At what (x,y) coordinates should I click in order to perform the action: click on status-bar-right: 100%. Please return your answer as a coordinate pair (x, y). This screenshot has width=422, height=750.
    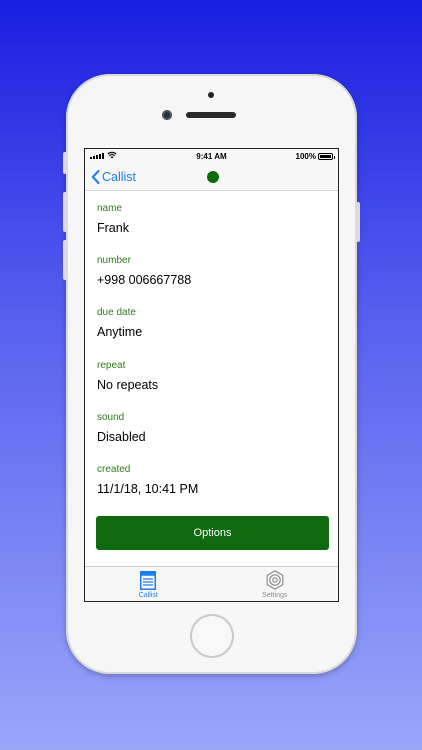
    Looking at the image, I should click on (304, 156).